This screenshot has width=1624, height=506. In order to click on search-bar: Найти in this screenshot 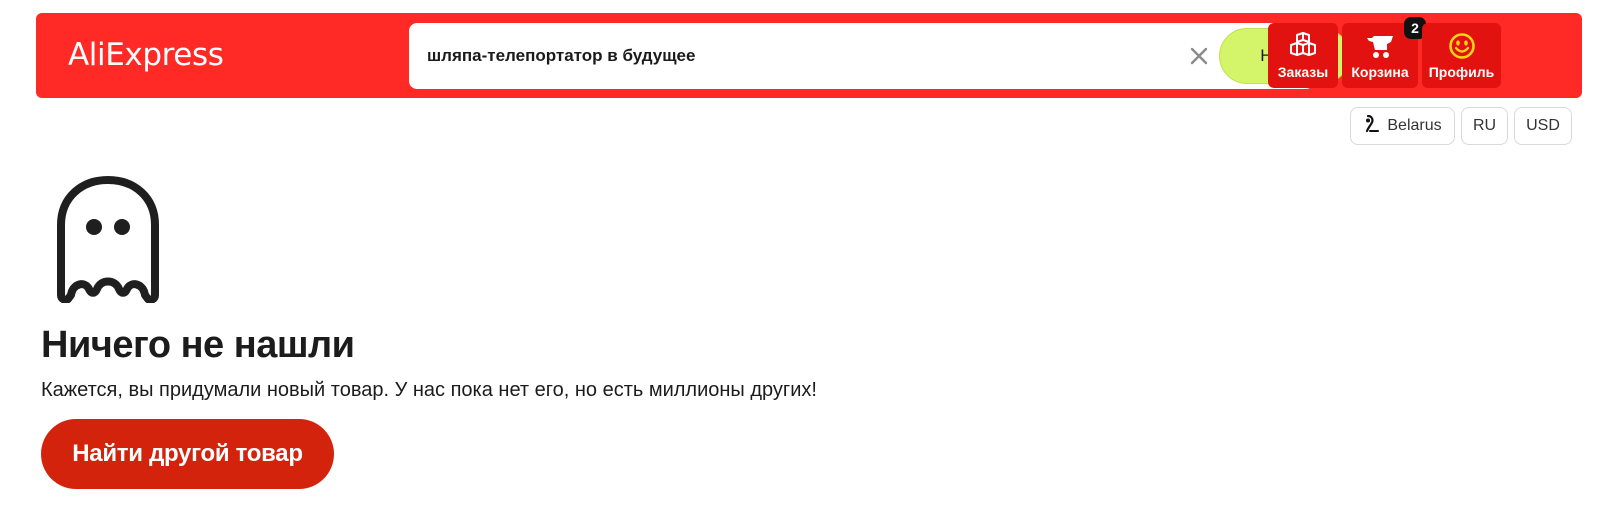, I will do `click(879, 56)`.